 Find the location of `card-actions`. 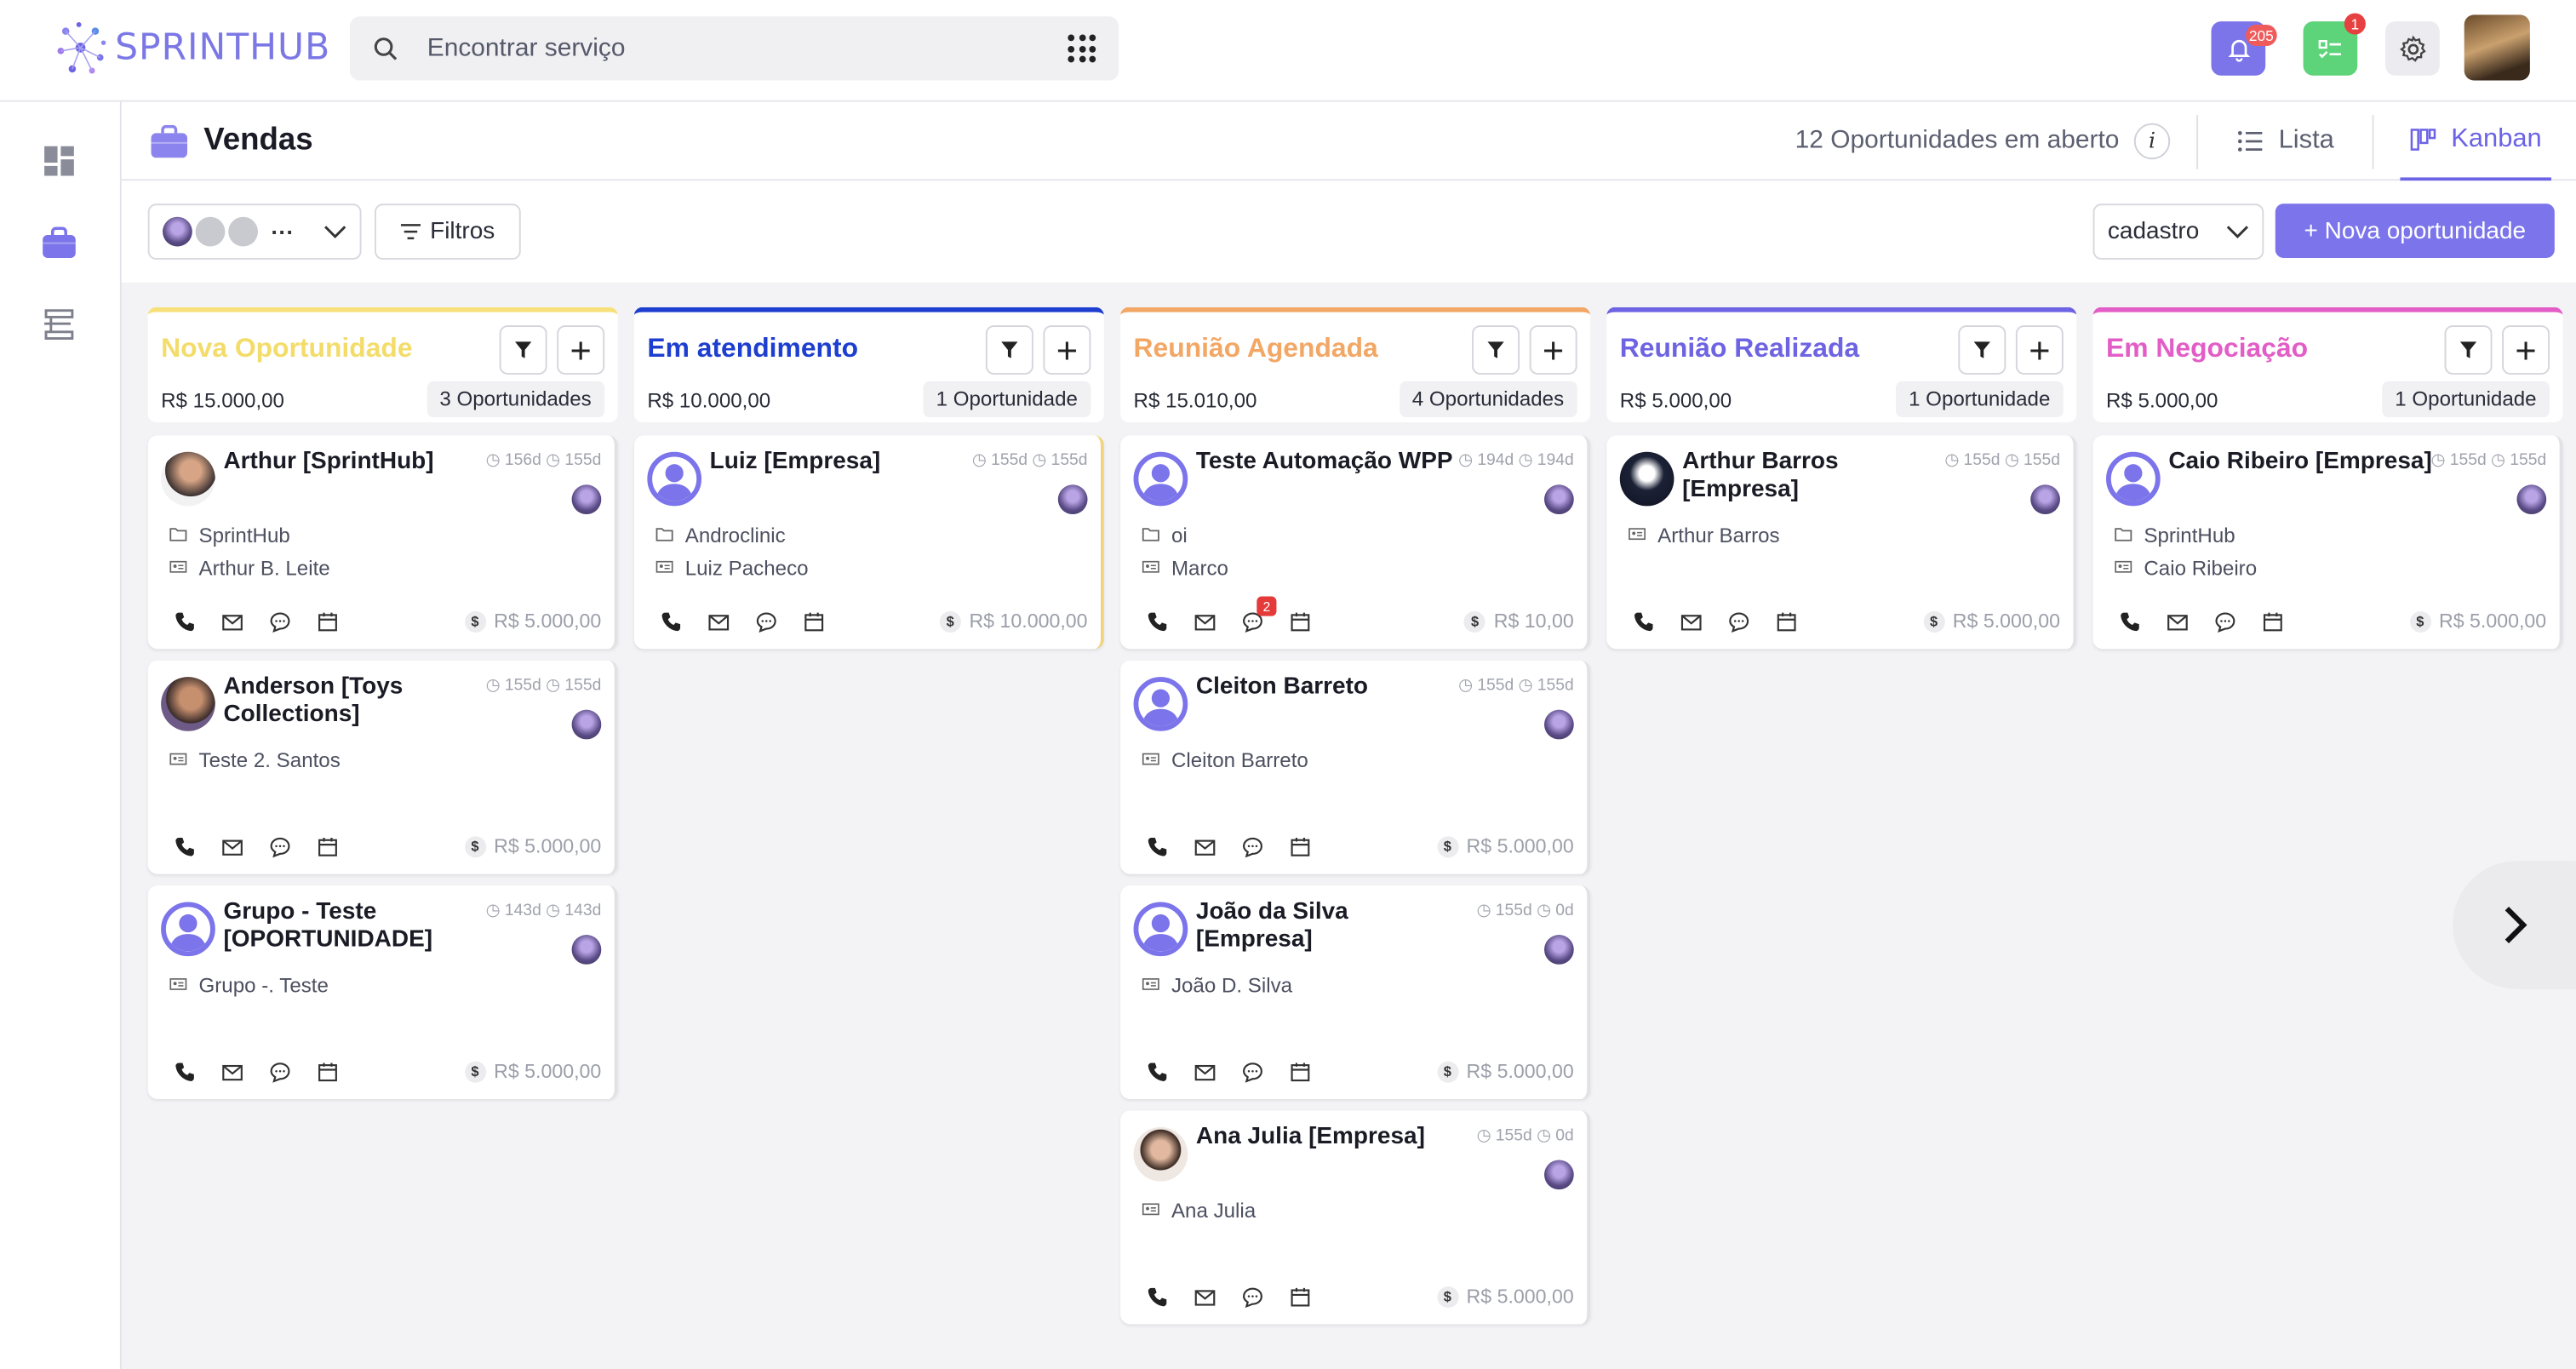

card-actions is located at coordinates (256, 845).